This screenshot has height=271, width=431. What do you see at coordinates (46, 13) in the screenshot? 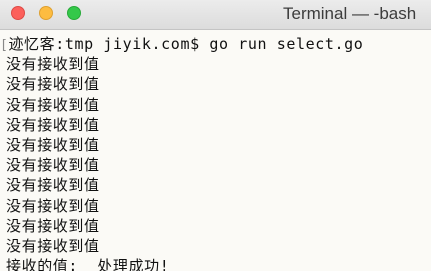
I see `minimize-window-button` at bounding box center [46, 13].